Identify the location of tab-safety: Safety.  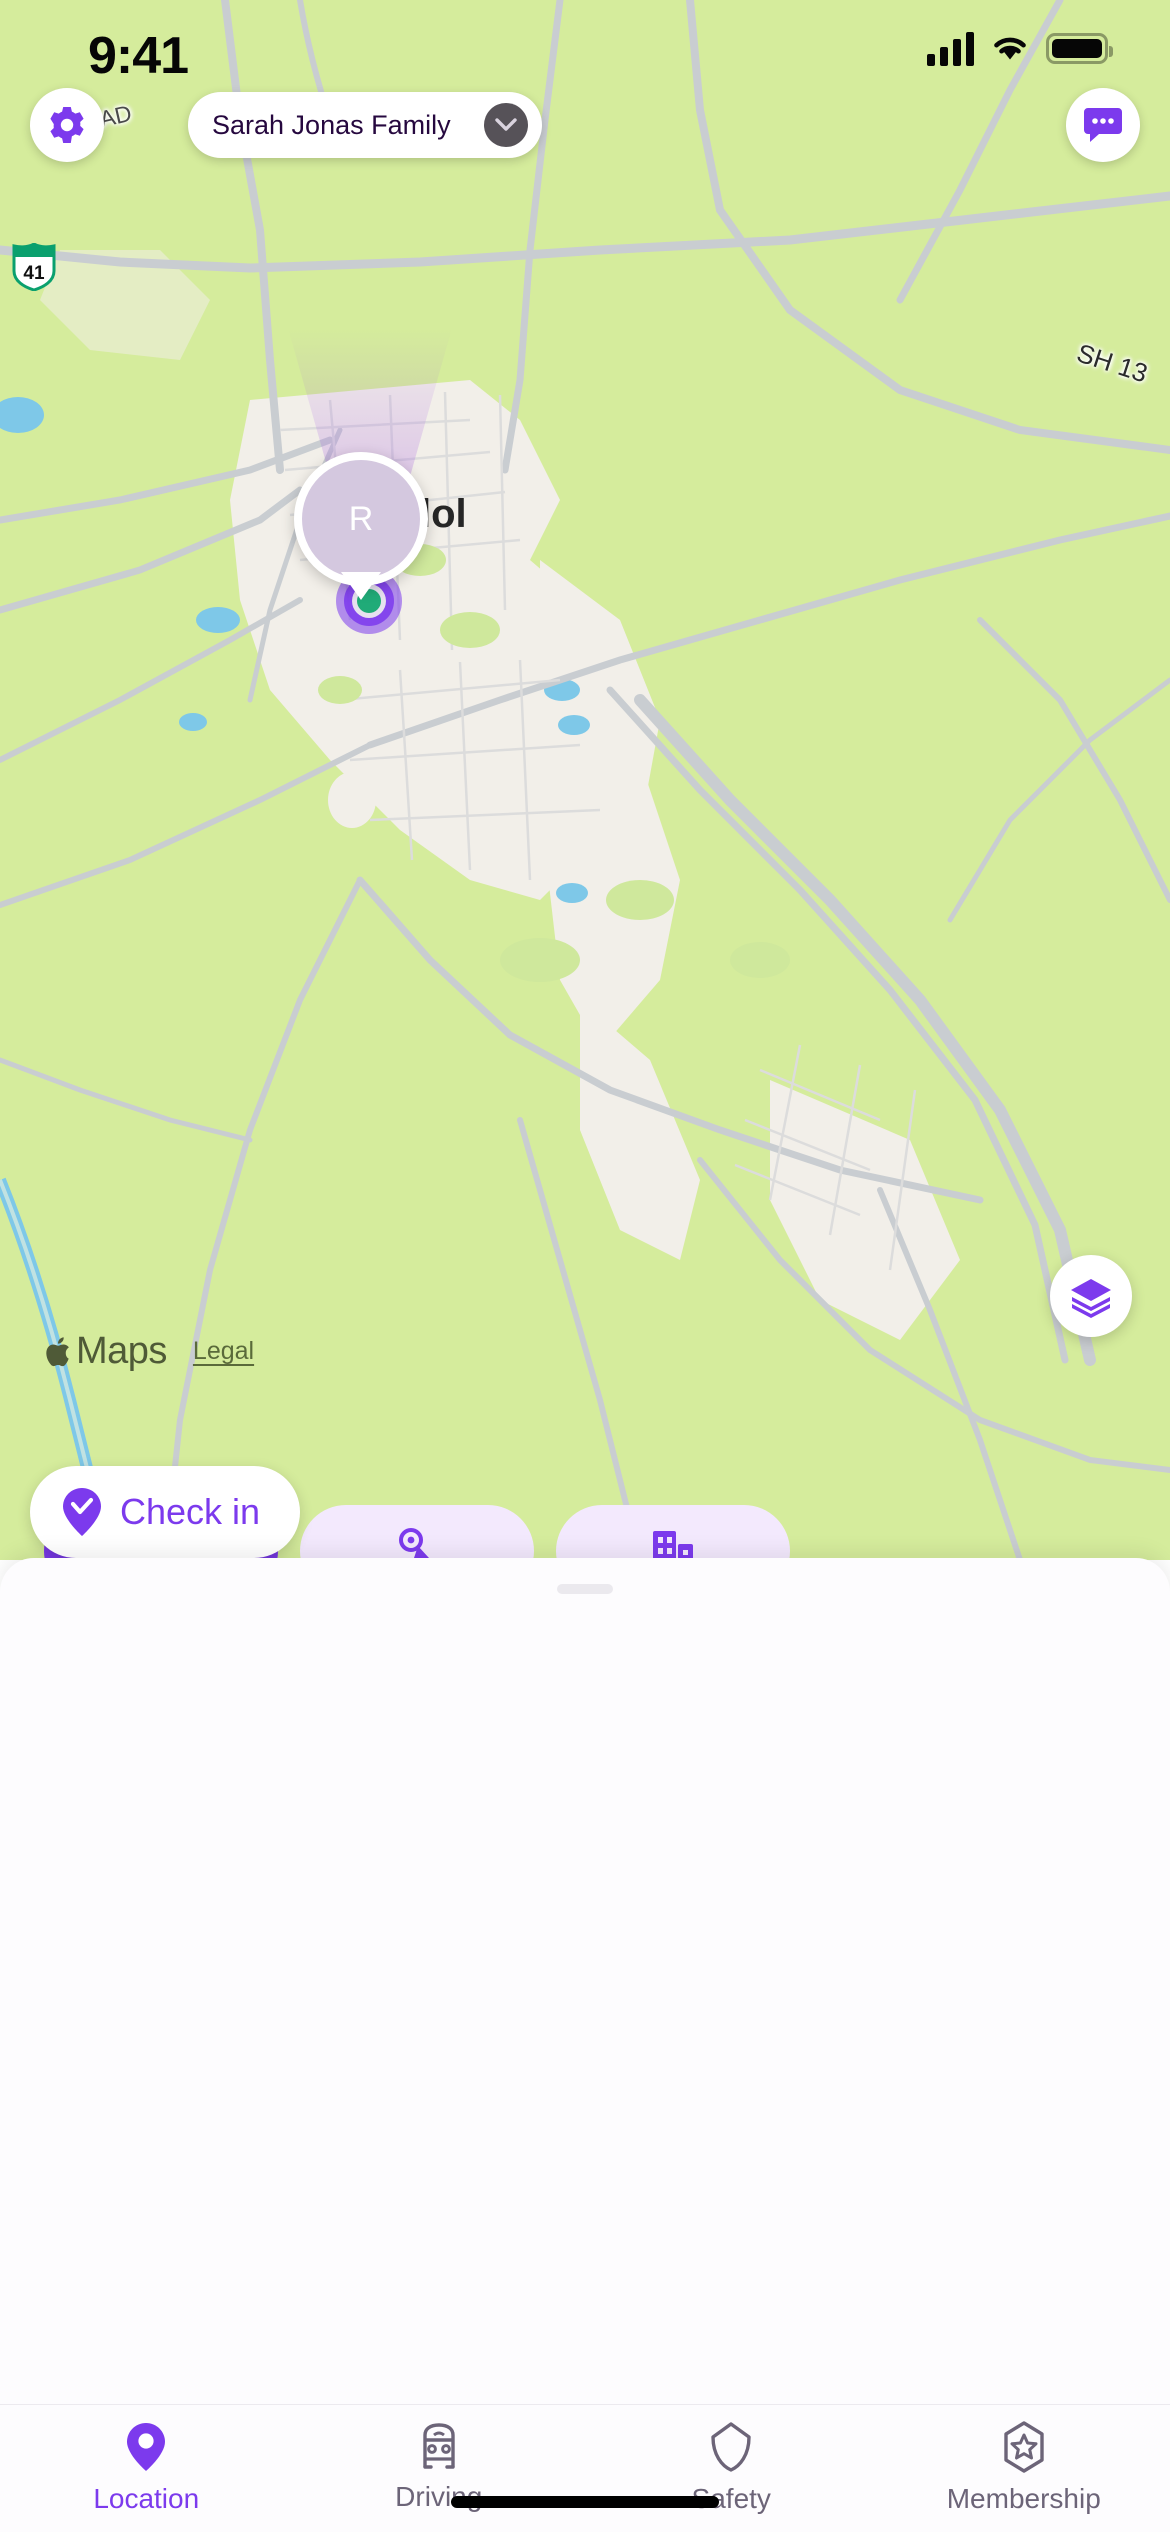
(731, 2468).